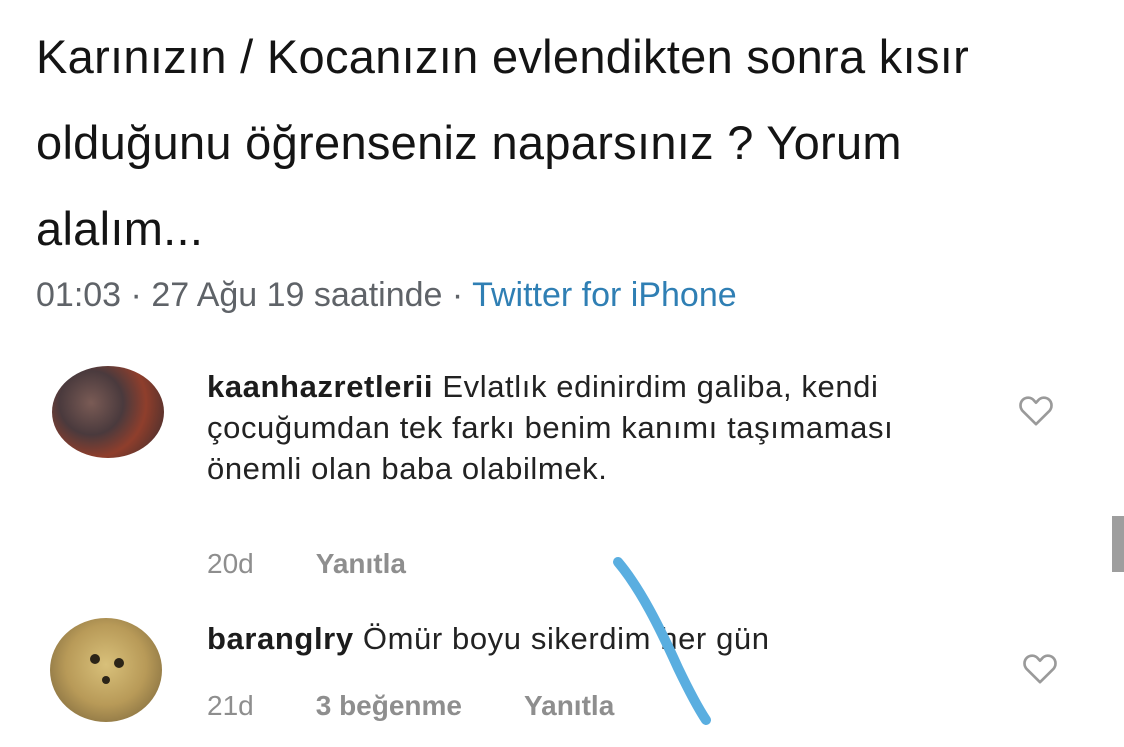 This screenshot has height=747, width=1124. What do you see at coordinates (320, 386) in the screenshot?
I see `comment-username: kaanhazretlerii` at bounding box center [320, 386].